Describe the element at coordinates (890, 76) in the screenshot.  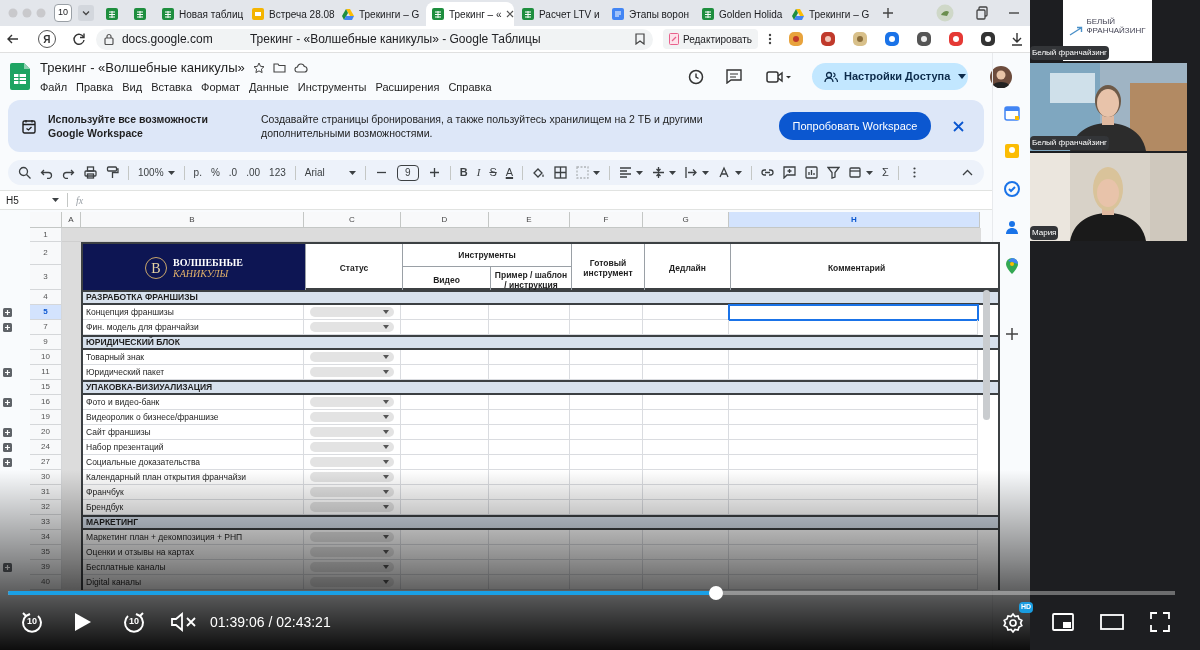
I see `share-button: Настройки Доступа` at that location.